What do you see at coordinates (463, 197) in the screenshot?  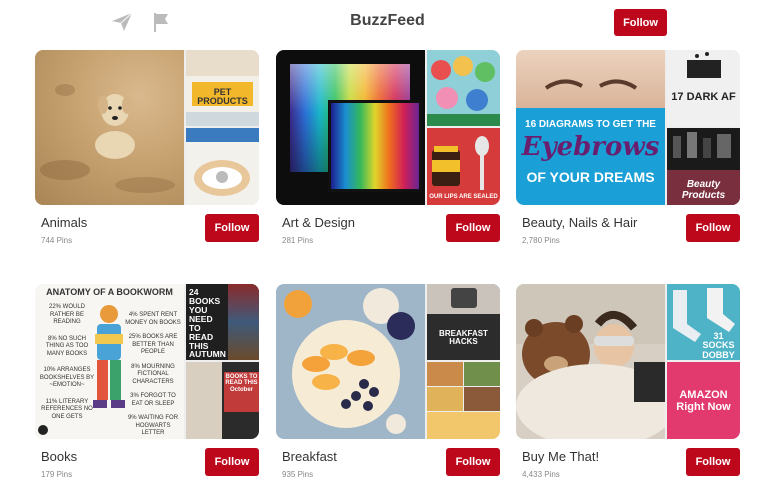 I see `lips-sealed-text: OUR LIPS ARE SEALED` at bounding box center [463, 197].